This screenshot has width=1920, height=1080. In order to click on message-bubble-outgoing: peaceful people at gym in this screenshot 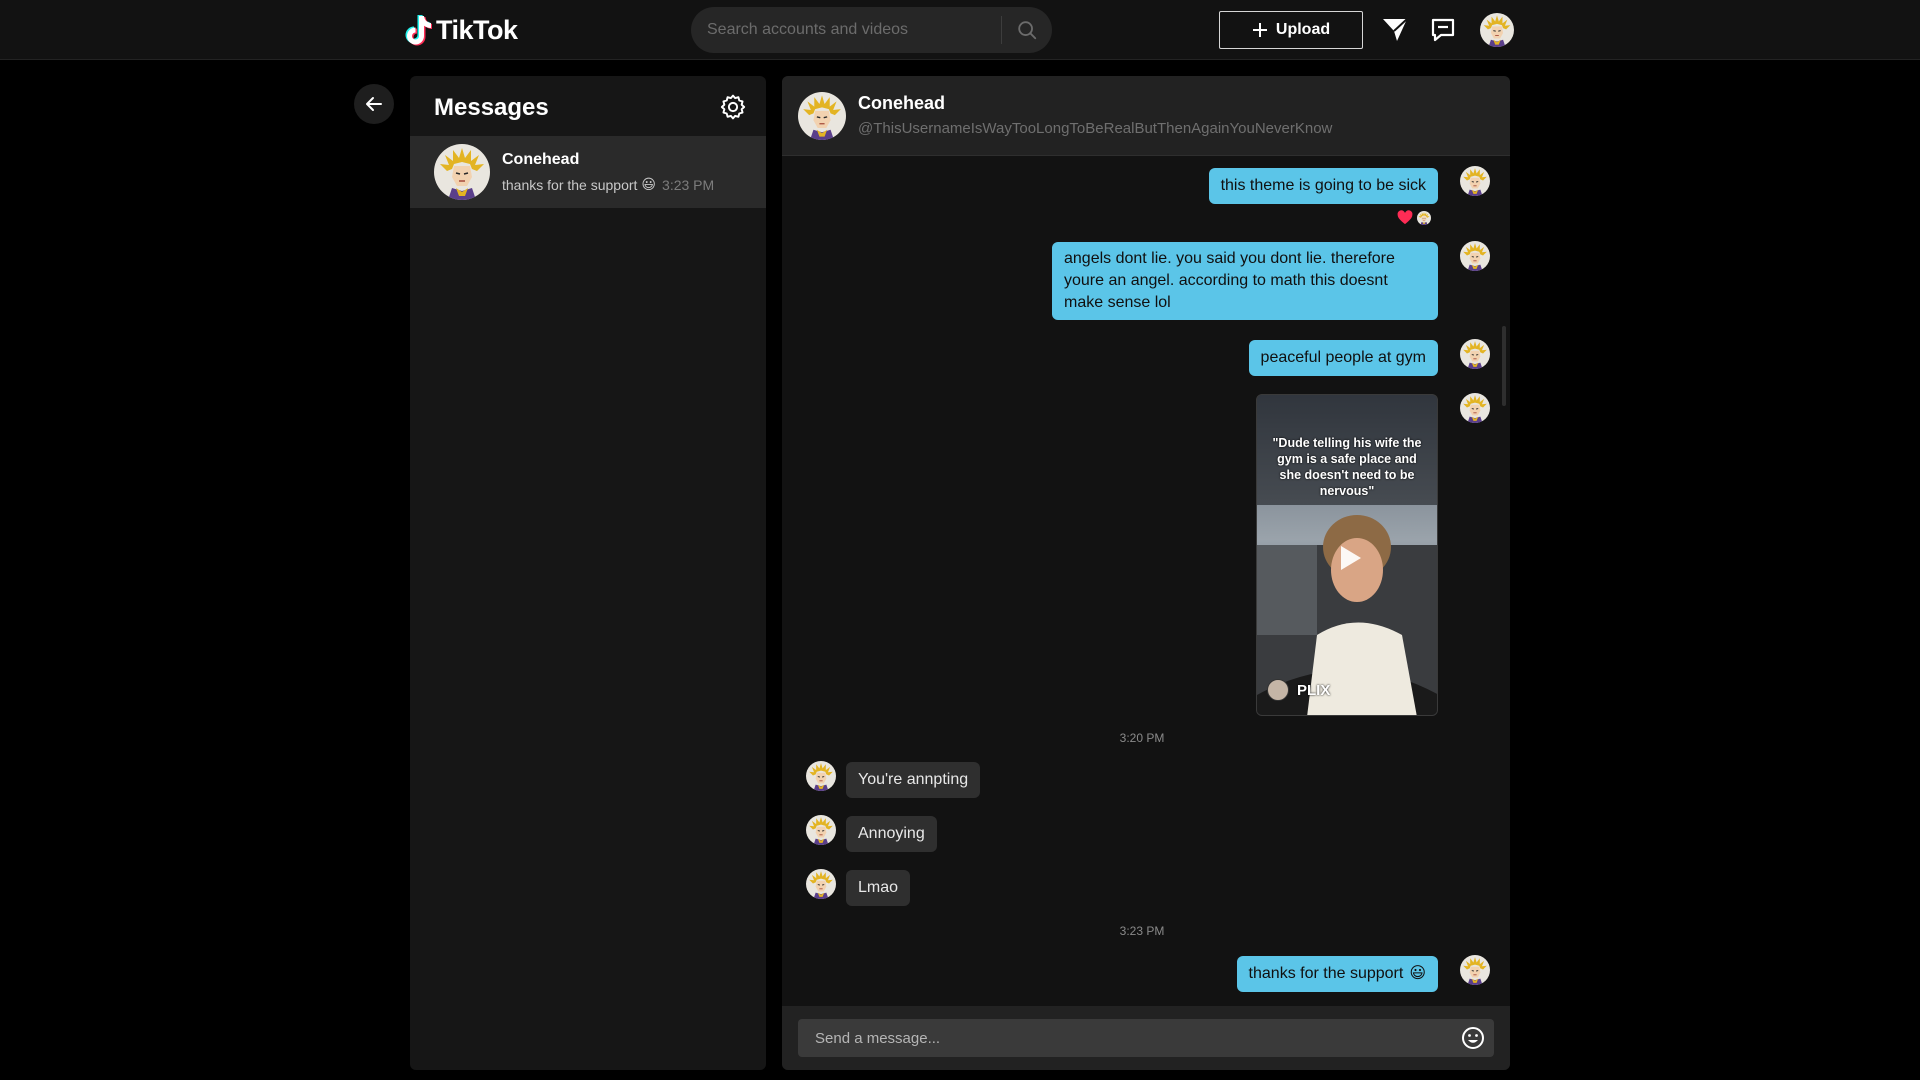, I will do `click(1343, 358)`.